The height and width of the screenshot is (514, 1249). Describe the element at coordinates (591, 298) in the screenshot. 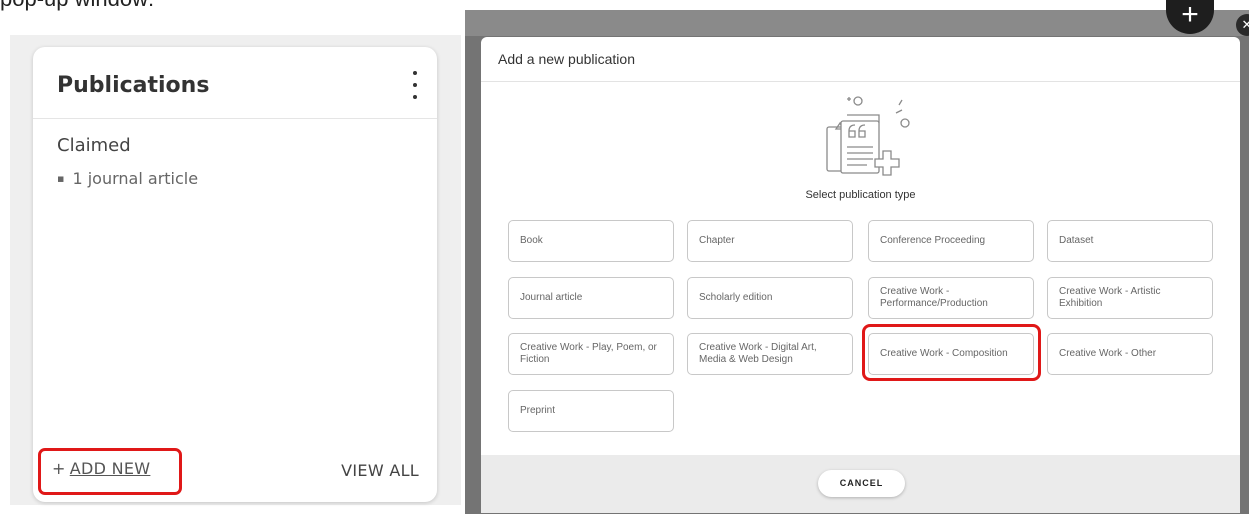

I see `type-journal-article-button: Journal article` at that location.